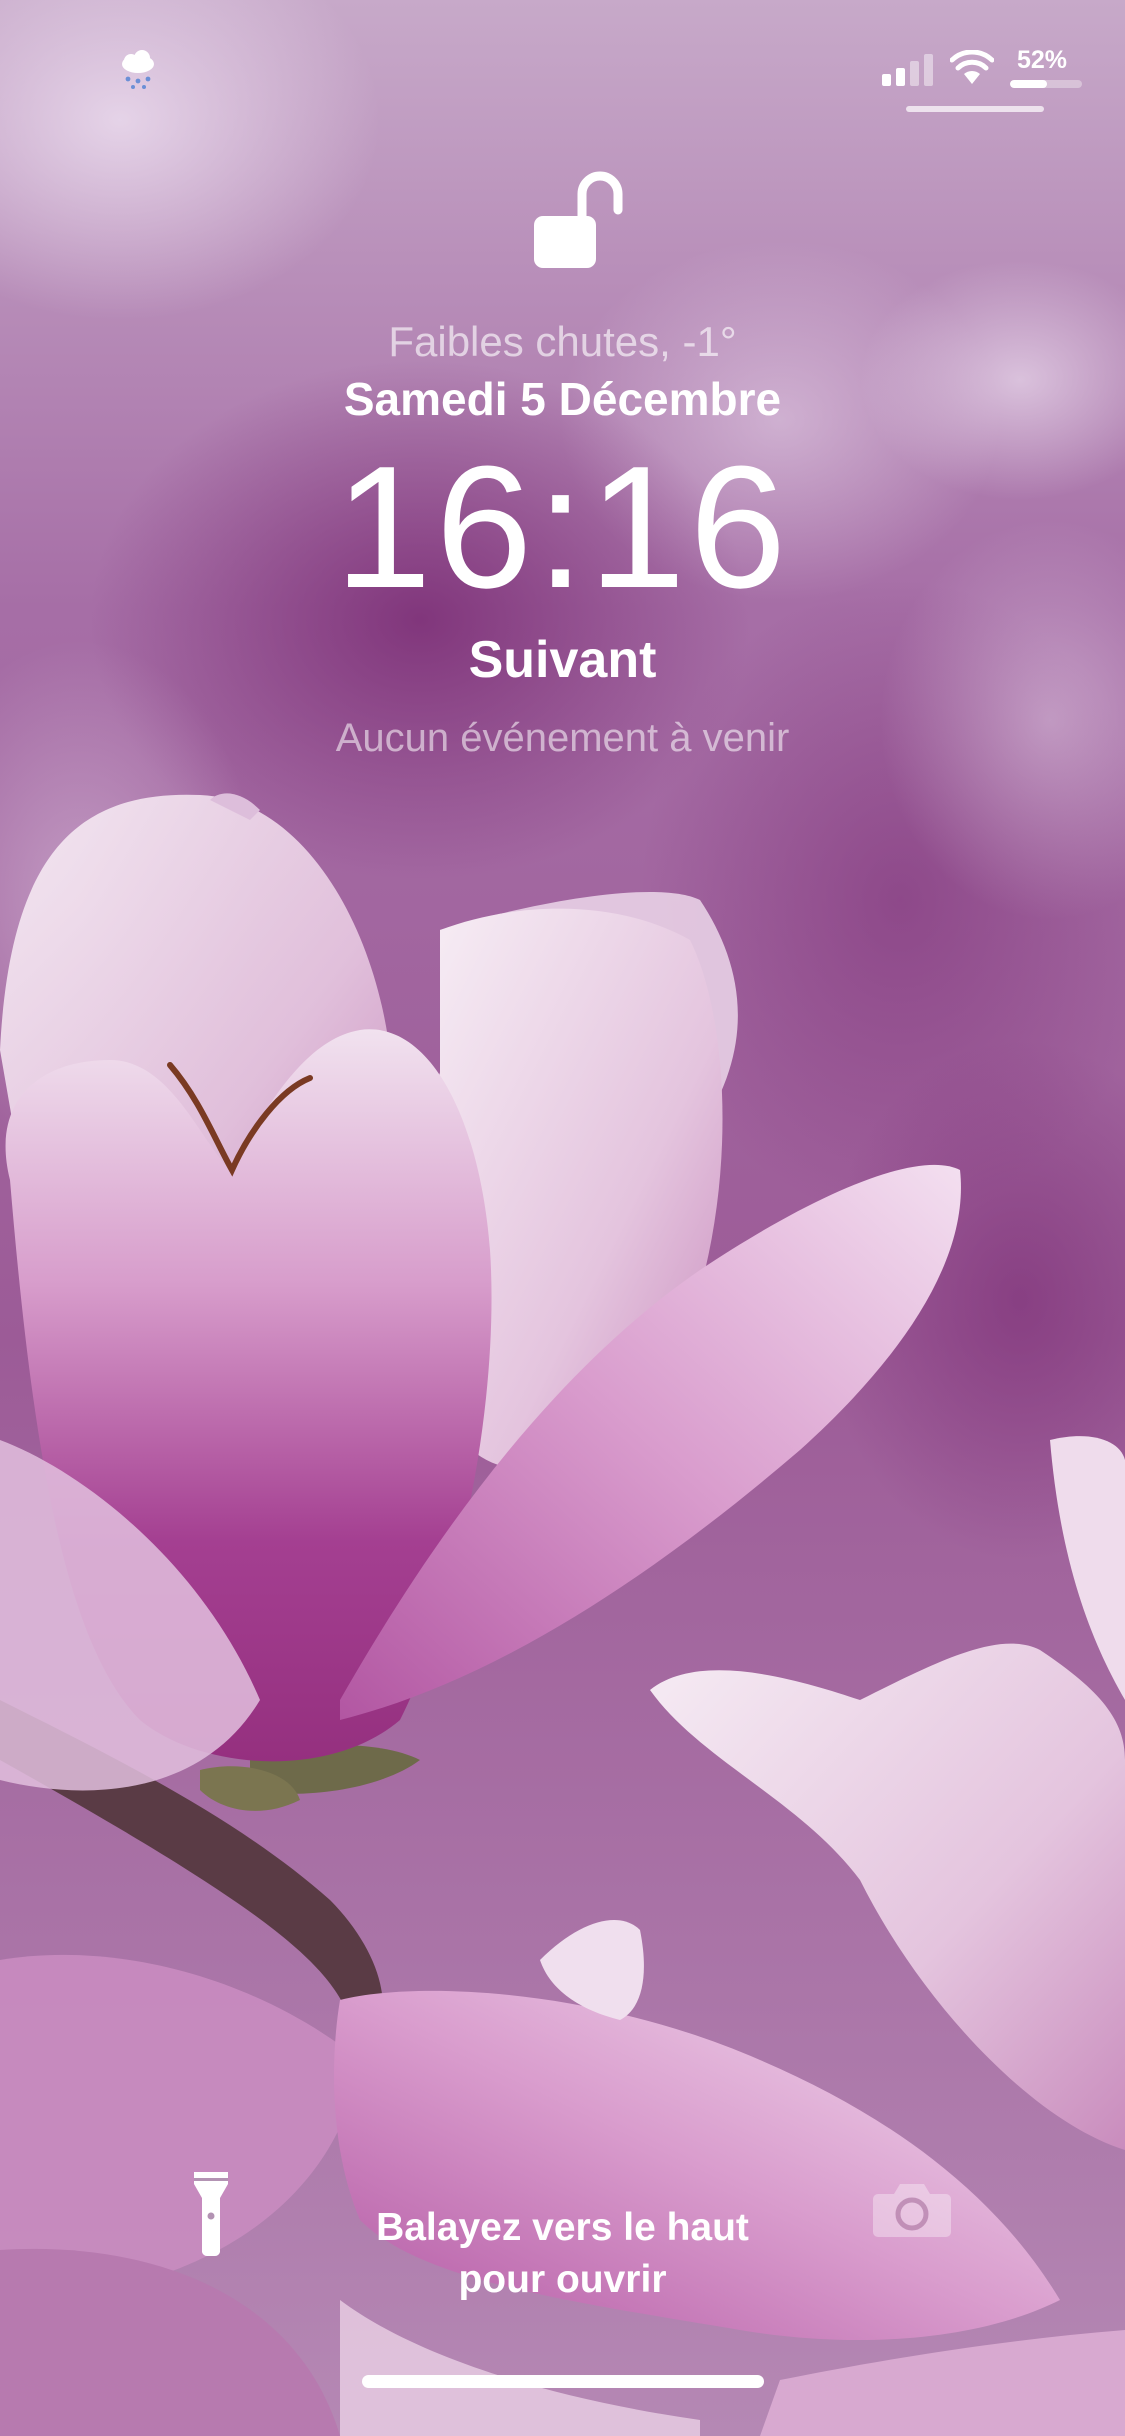 The image size is (1125, 2436). I want to click on control-center-grabber, so click(975, 109).